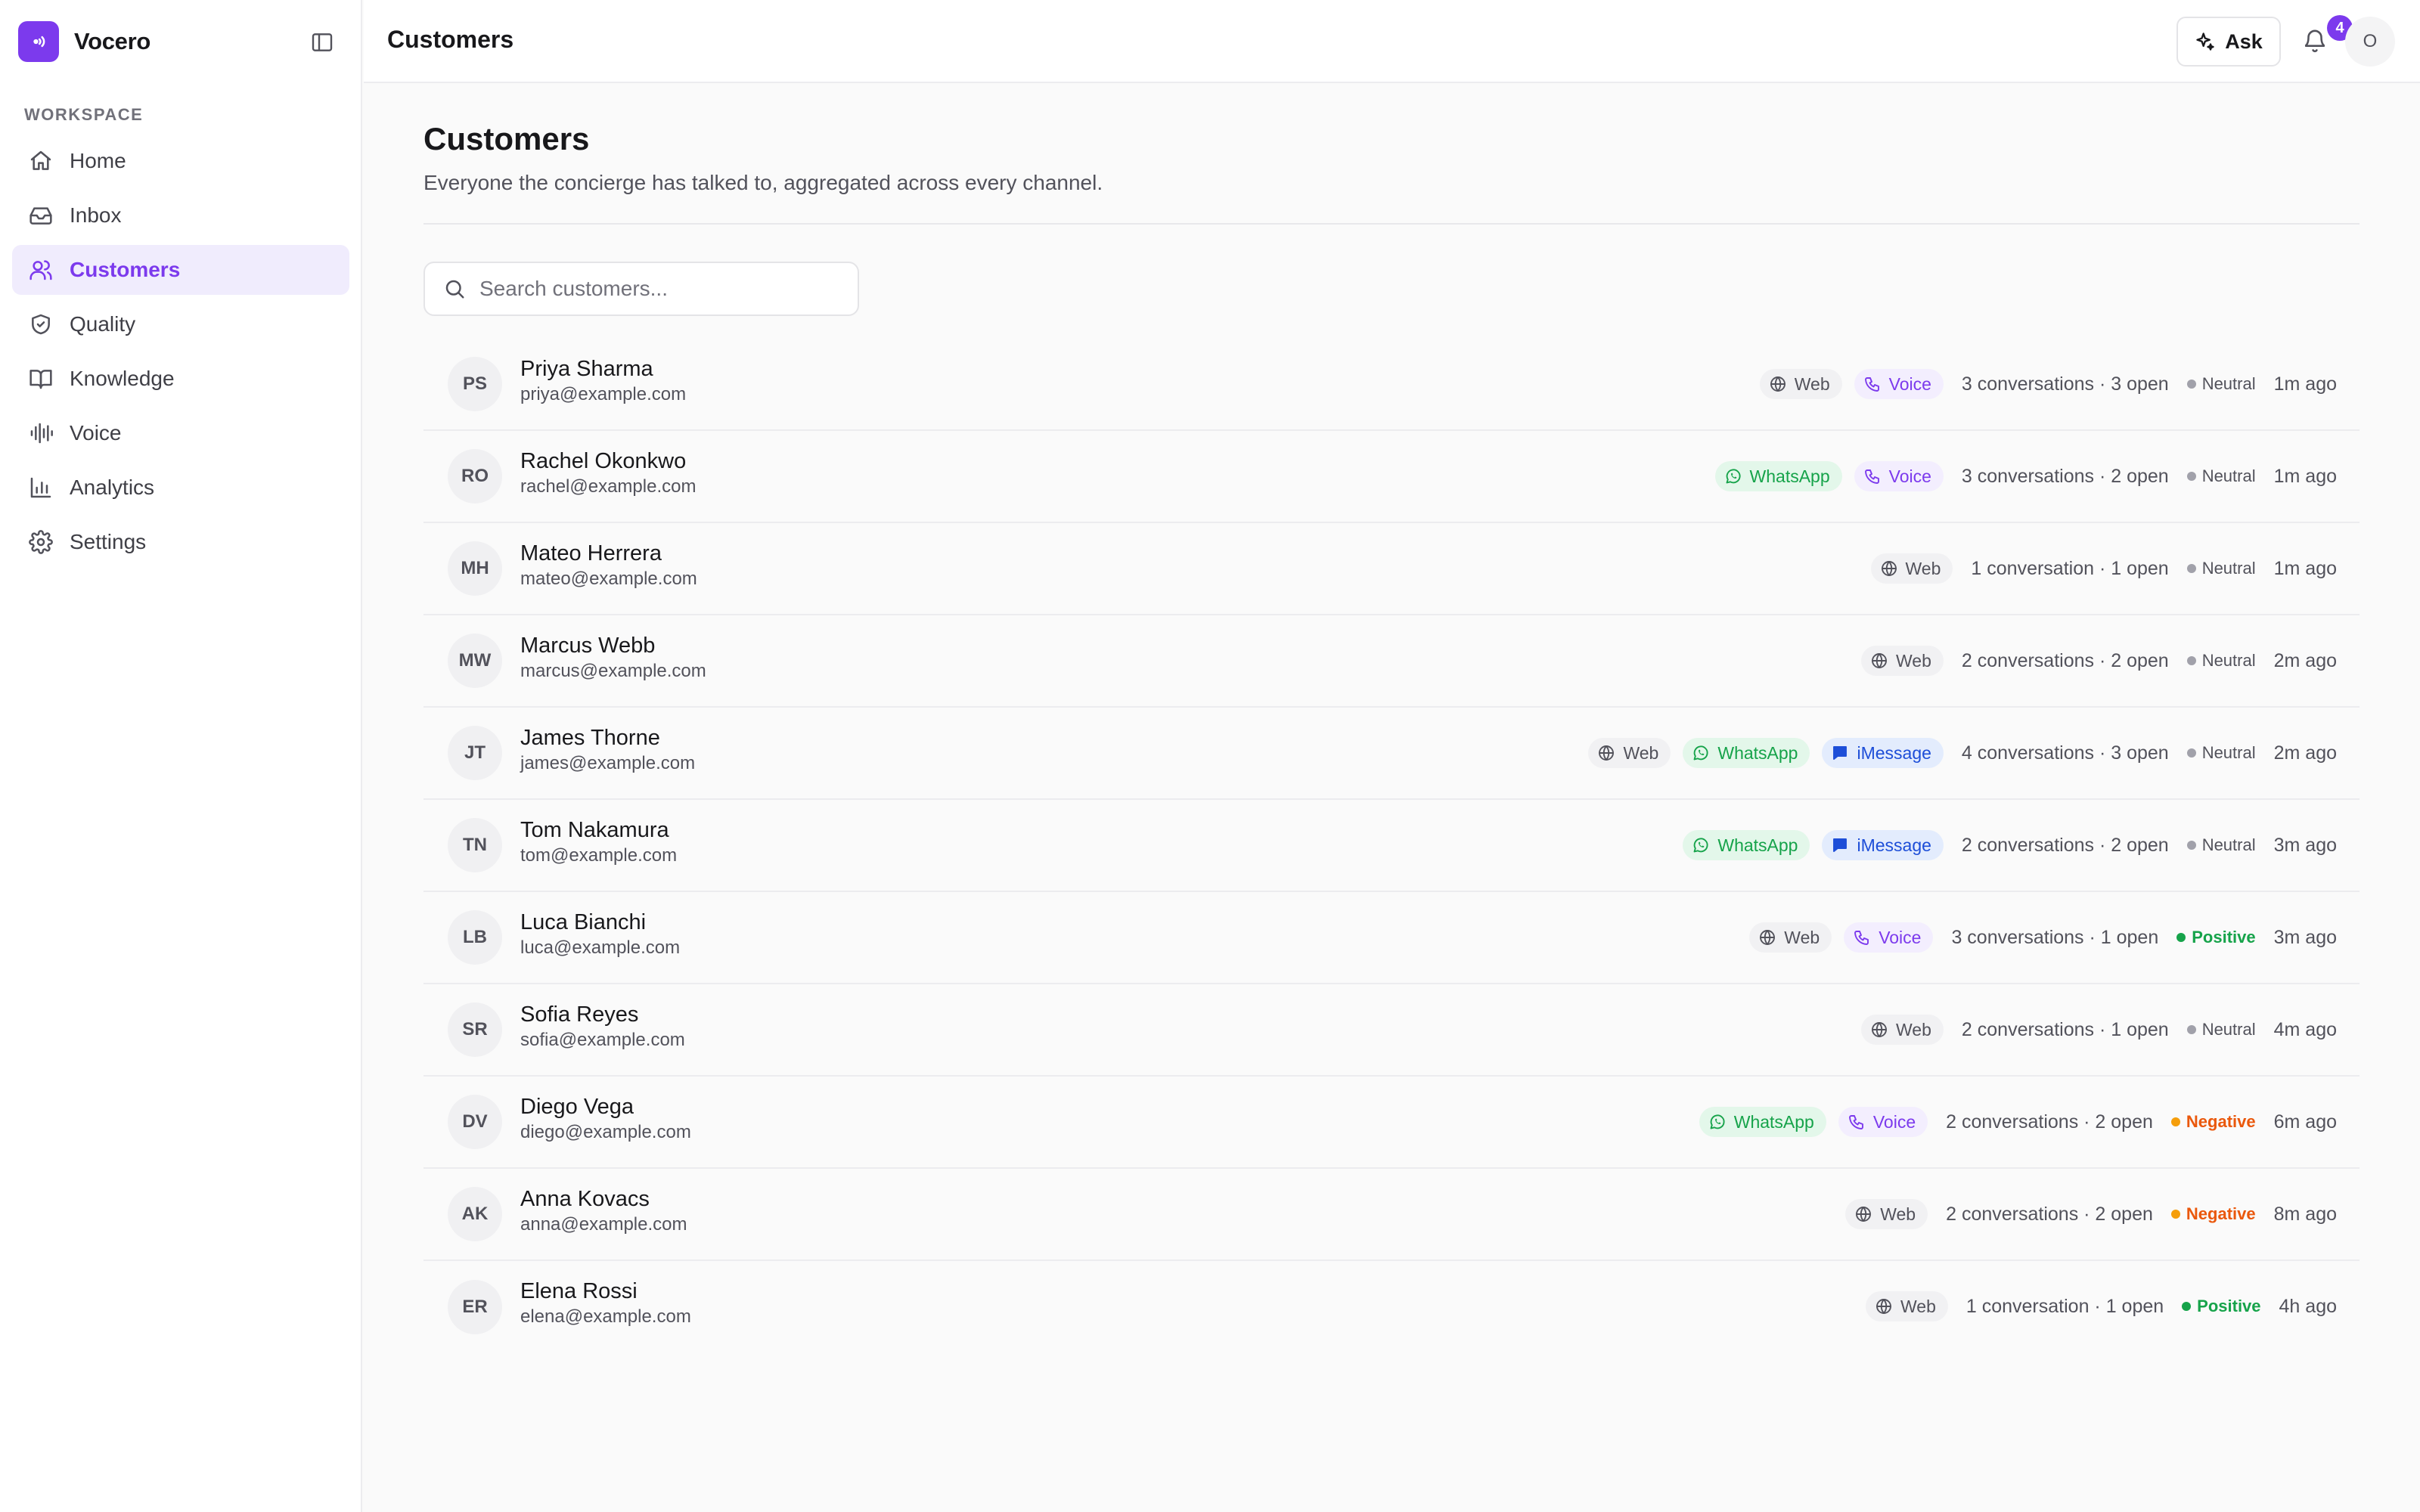  I want to click on avatar: MH, so click(475, 568).